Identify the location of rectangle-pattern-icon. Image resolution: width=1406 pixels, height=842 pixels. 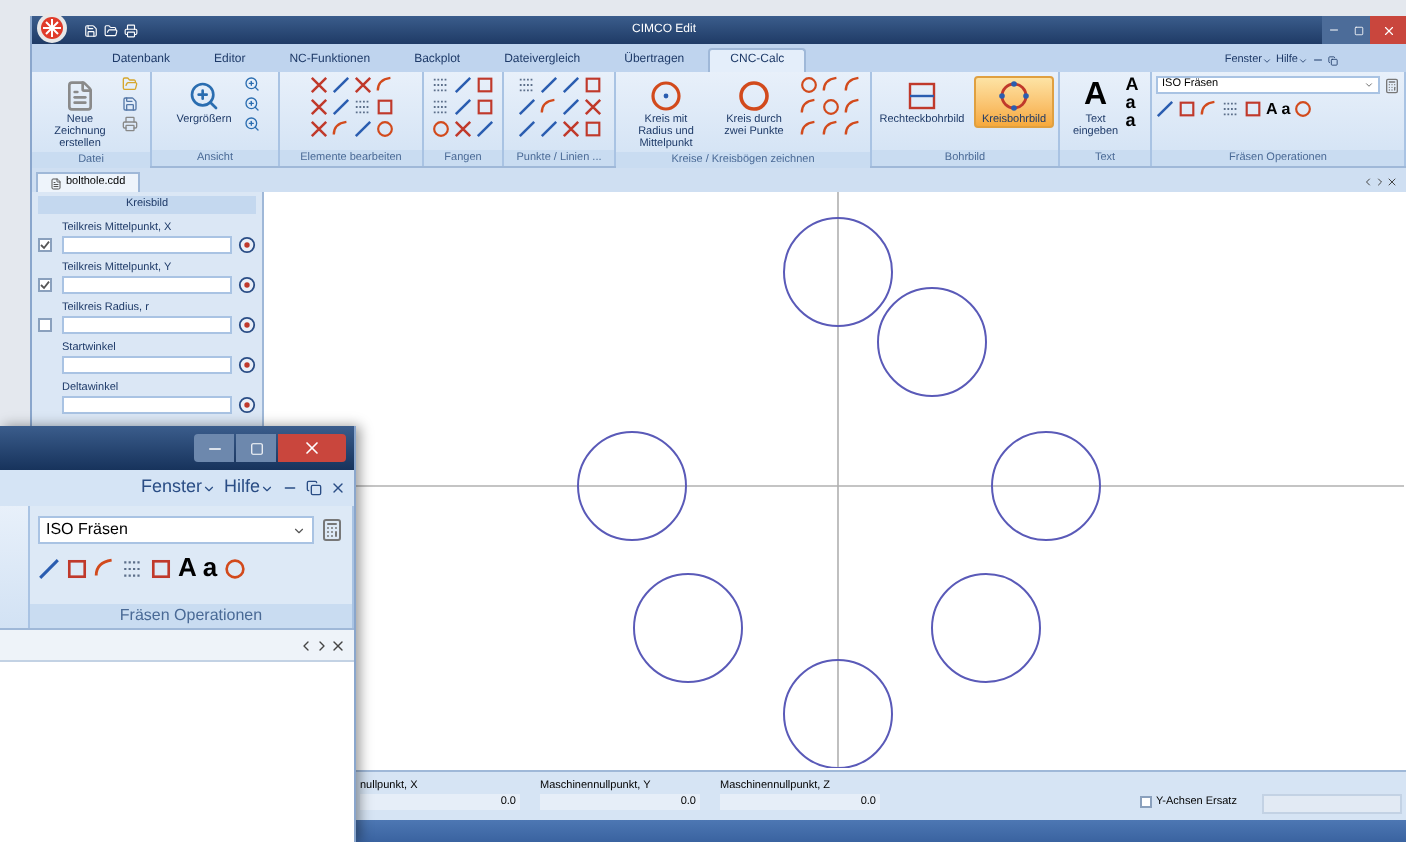
(922, 96).